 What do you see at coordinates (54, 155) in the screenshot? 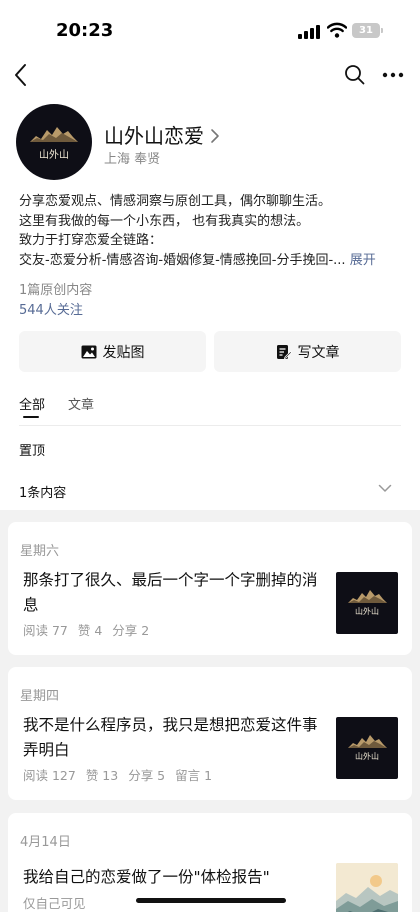
I see `avatar-logo-text: 山外山` at bounding box center [54, 155].